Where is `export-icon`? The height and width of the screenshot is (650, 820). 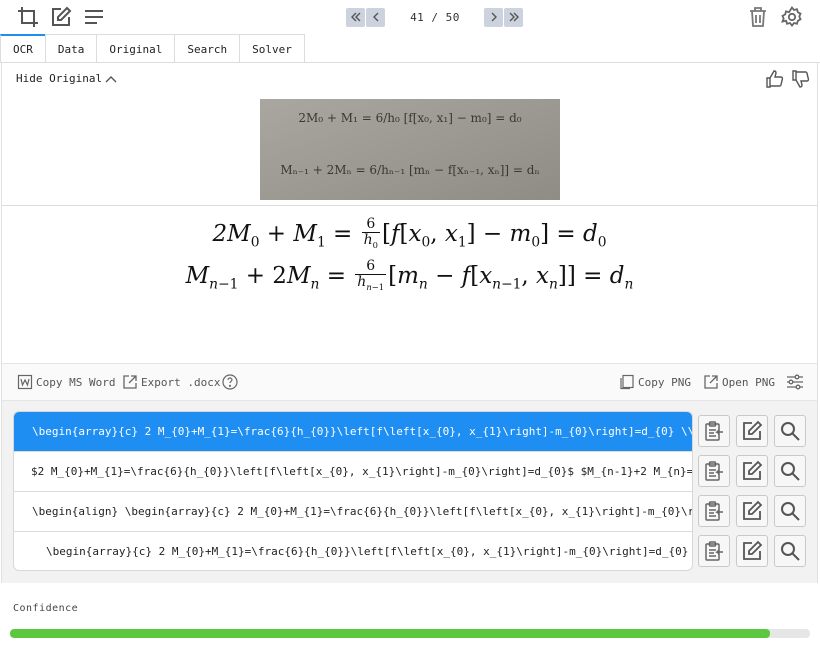 export-icon is located at coordinates (130, 382).